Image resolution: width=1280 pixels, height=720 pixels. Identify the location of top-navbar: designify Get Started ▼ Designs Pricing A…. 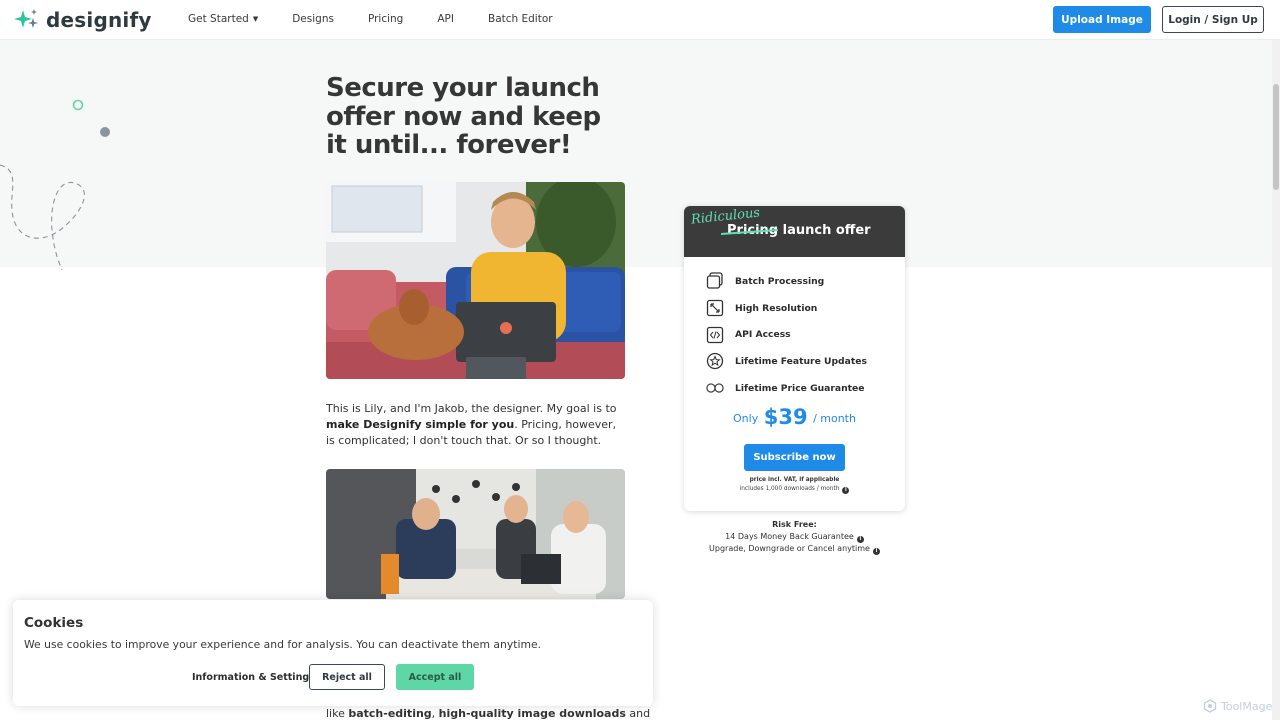
(640, 20).